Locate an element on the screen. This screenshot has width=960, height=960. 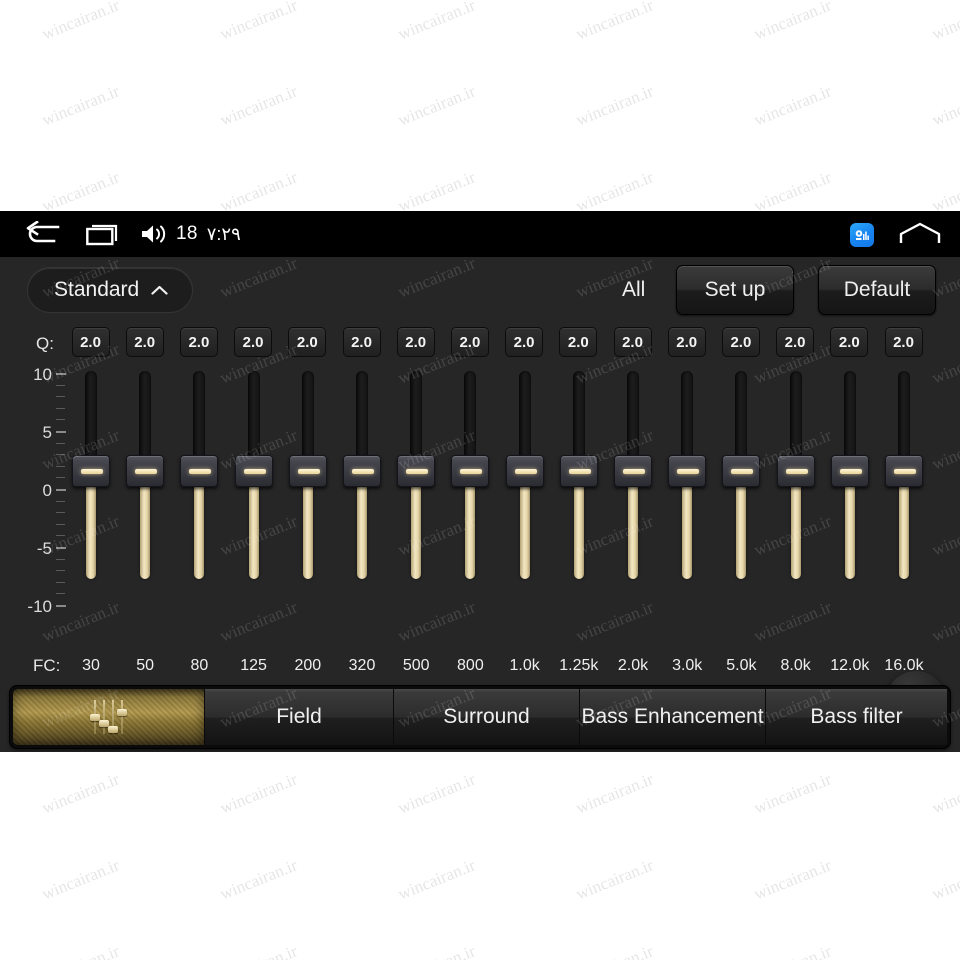
setup-button: Set up is located at coordinates (735, 290).